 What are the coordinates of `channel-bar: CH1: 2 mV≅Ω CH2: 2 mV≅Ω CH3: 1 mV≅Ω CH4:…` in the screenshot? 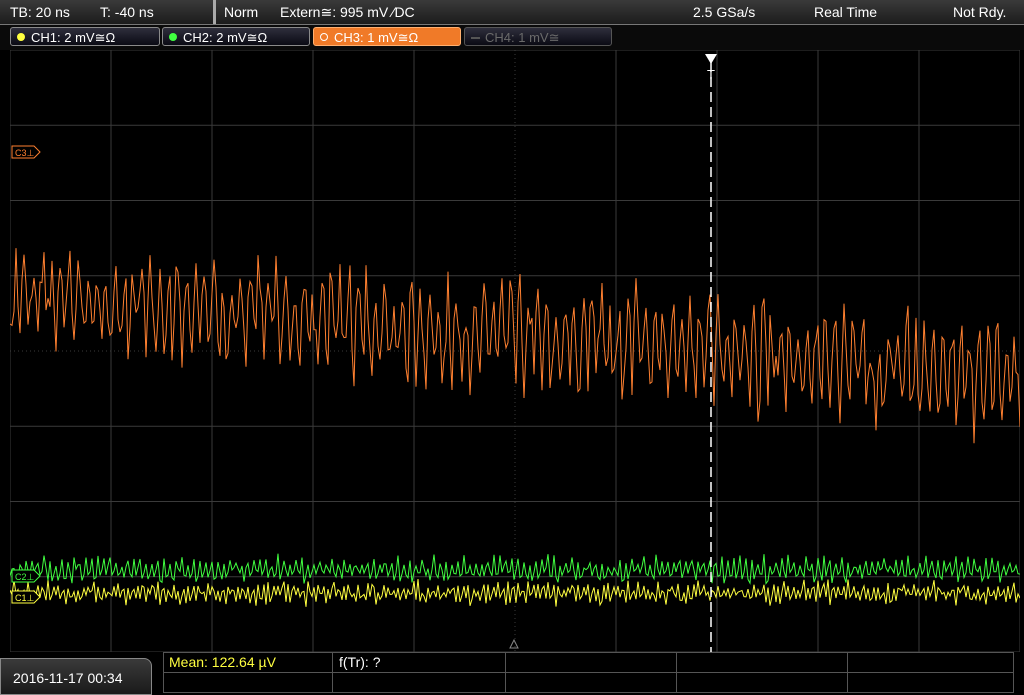 It's located at (512, 37).